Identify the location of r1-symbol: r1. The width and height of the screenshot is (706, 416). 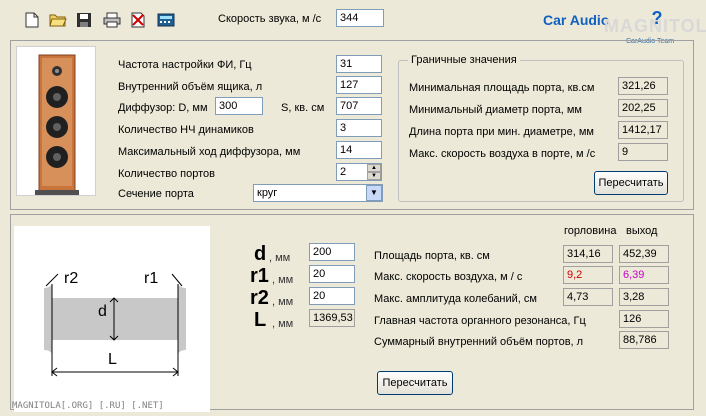
(259, 276).